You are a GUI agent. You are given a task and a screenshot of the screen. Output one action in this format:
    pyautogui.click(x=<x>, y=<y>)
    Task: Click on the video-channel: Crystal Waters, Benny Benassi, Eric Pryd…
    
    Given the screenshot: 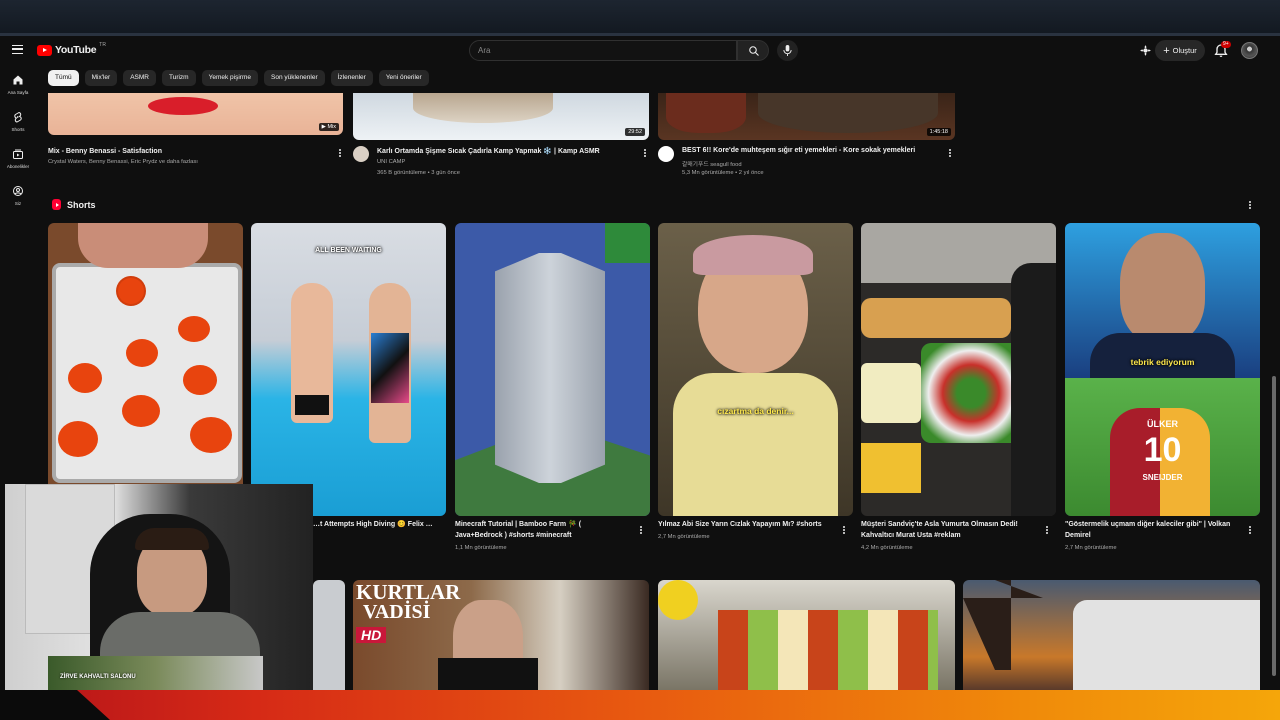 What is the action you would take?
    pyautogui.click(x=123, y=162)
    